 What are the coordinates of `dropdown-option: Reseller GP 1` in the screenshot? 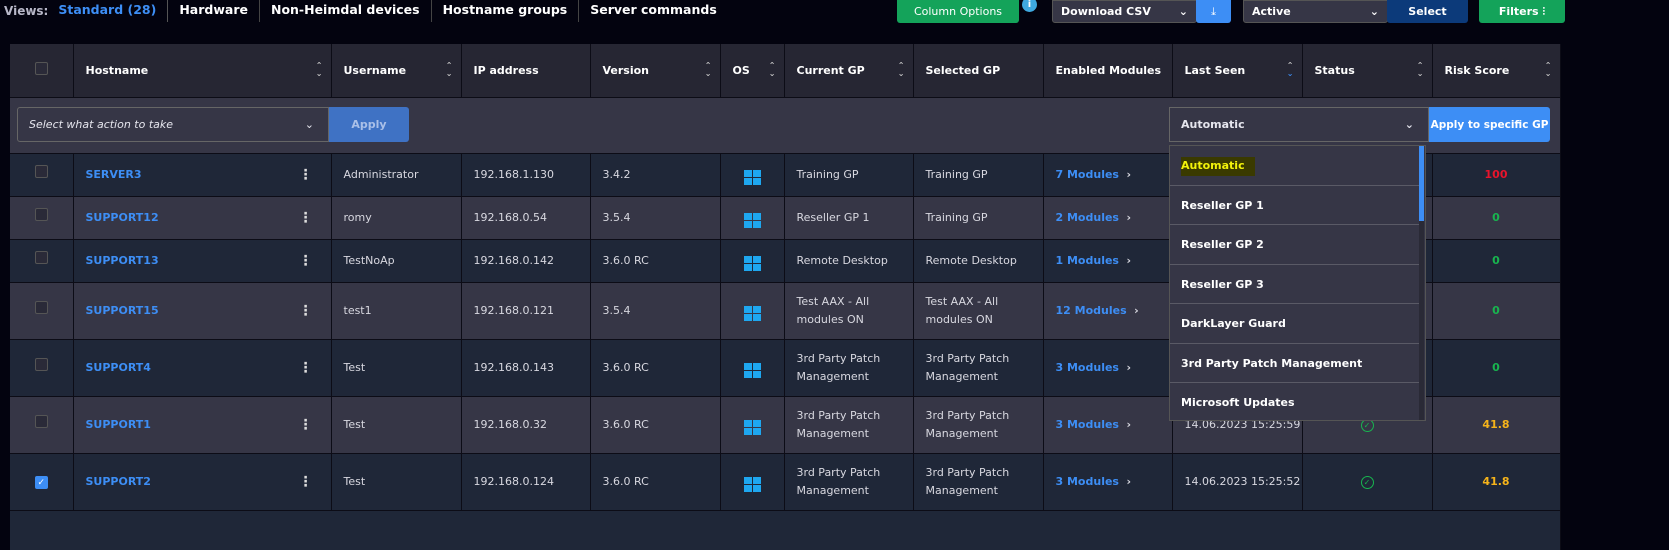 It's located at (1295, 205).